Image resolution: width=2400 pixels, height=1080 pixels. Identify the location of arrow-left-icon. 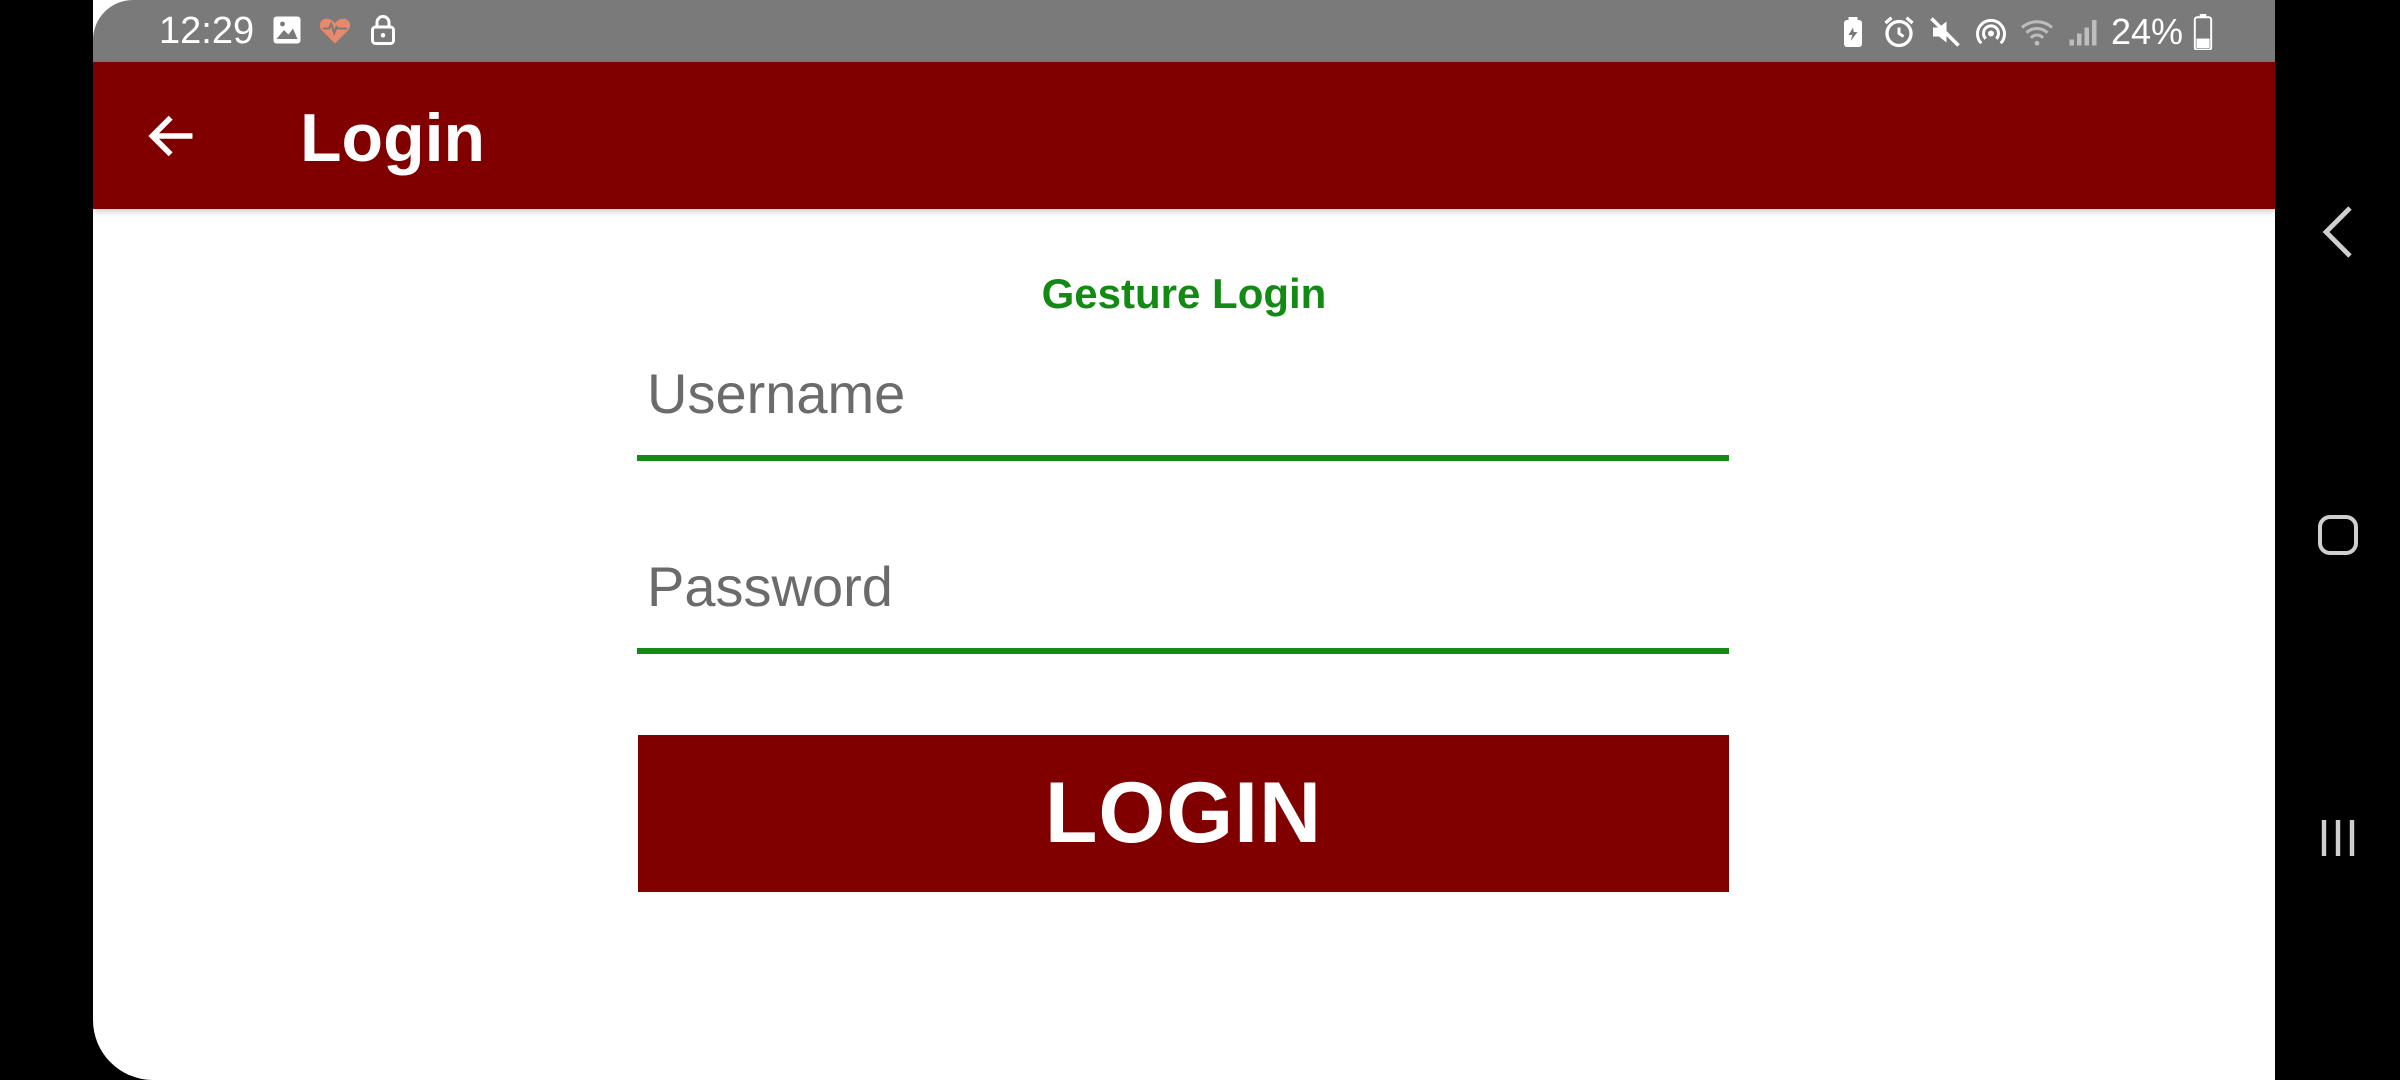
(170, 136).